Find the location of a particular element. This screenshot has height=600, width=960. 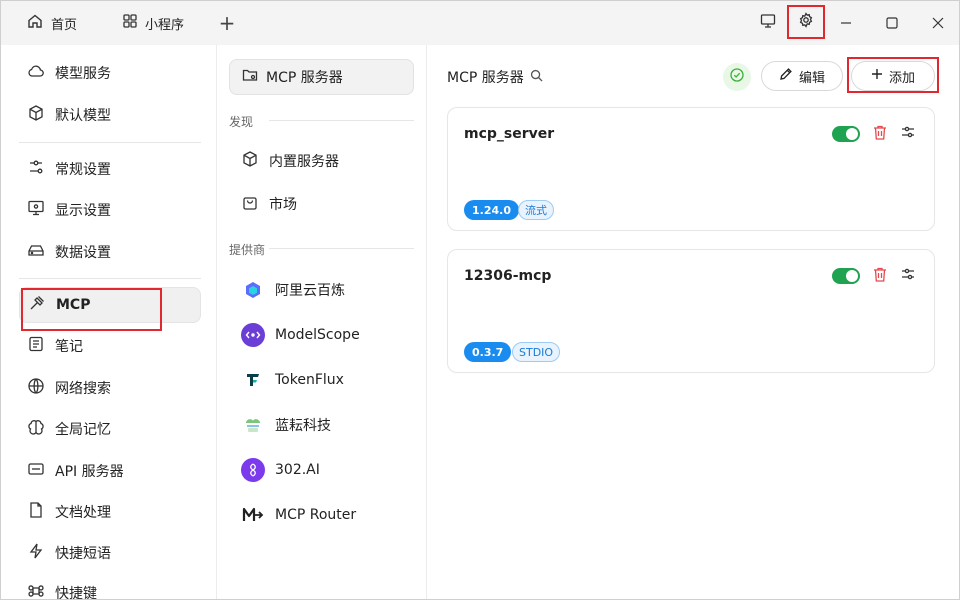

provider-label: 302.AI is located at coordinates (297, 470).